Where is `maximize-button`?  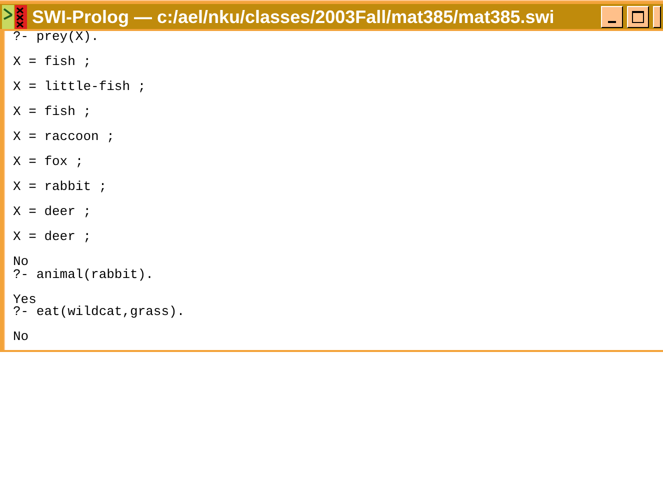
maximize-button is located at coordinates (638, 17).